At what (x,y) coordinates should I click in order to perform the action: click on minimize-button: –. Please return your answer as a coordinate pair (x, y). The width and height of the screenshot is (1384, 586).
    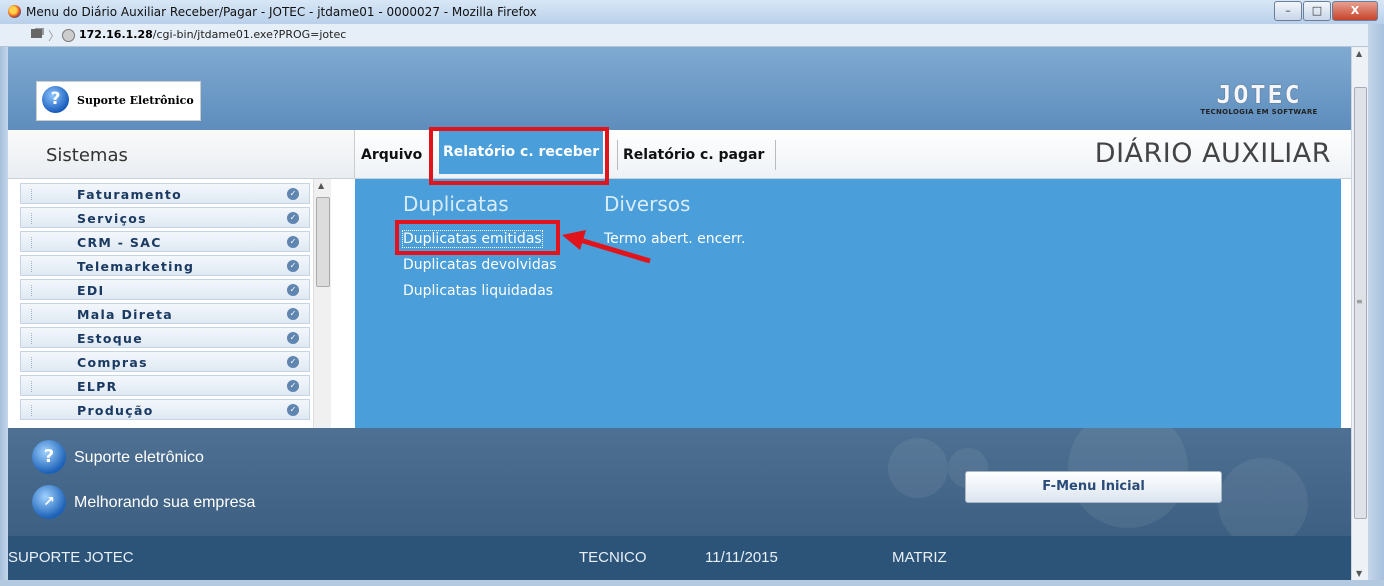
    Looking at the image, I should click on (1288, 11).